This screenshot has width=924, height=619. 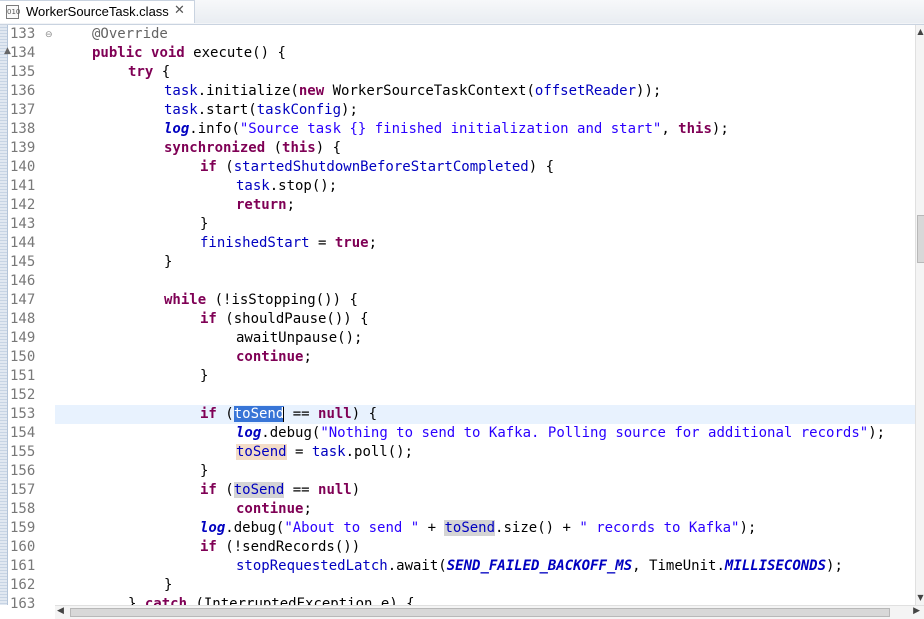 I want to click on line-number: 160, so click(x=23, y=547).